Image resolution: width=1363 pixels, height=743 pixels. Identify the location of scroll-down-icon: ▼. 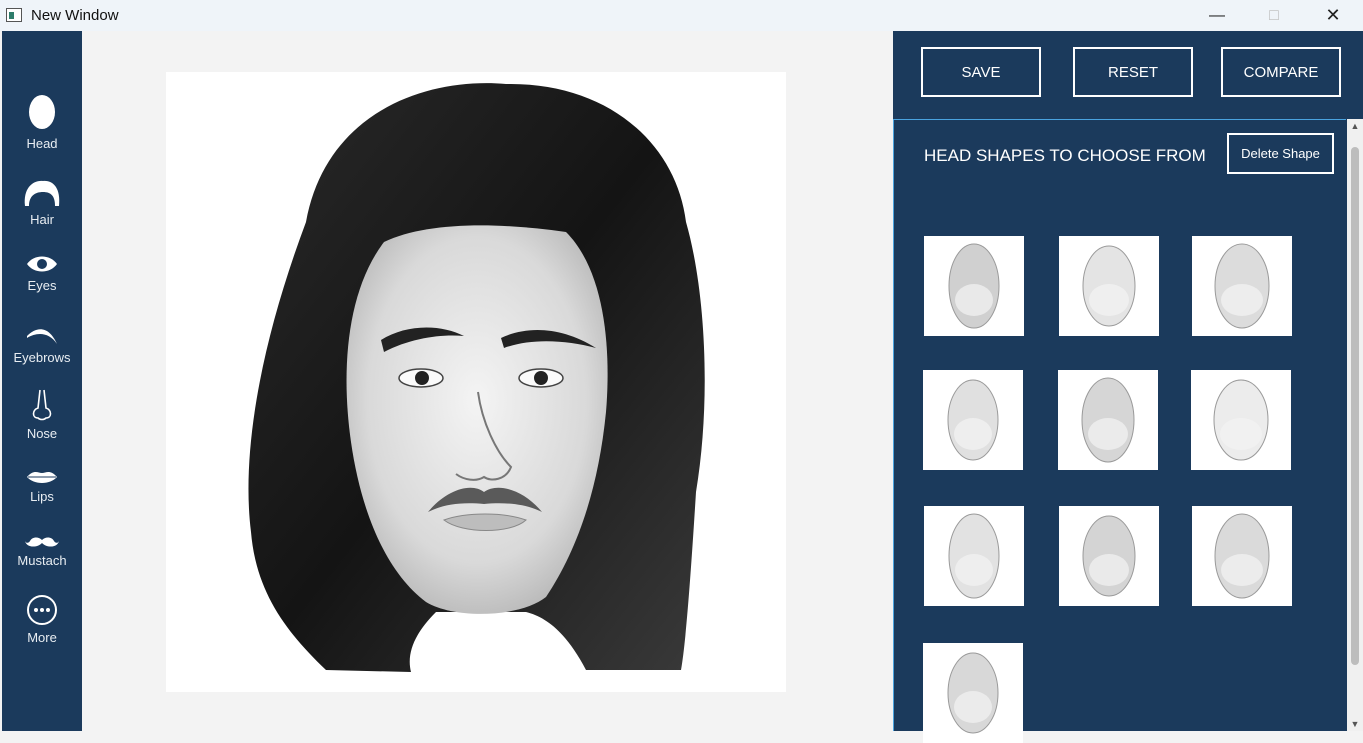
(1355, 724).